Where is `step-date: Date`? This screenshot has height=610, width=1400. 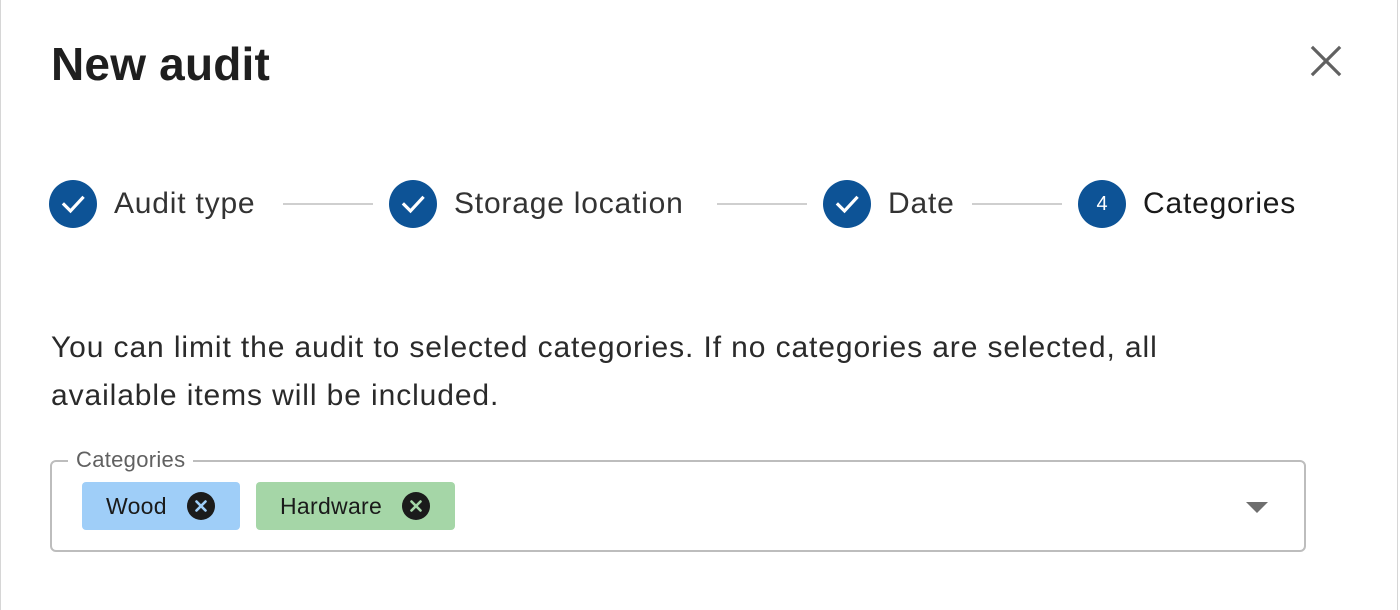 step-date: Date is located at coordinates (889, 204).